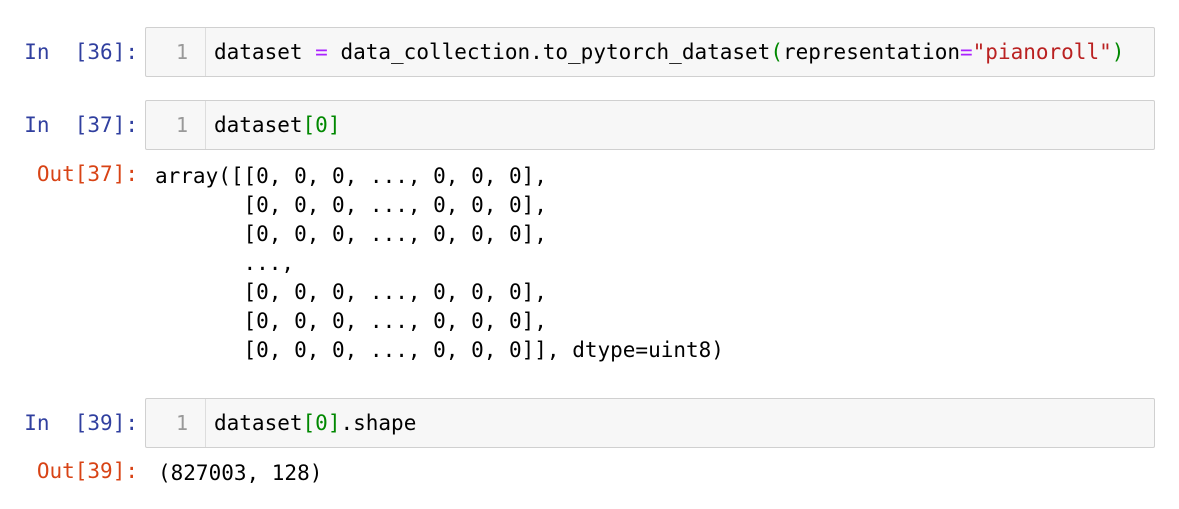 This screenshot has width=1179, height=509. What do you see at coordinates (378, 423) in the screenshot?
I see `code-token: .shape` at bounding box center [378, 423].